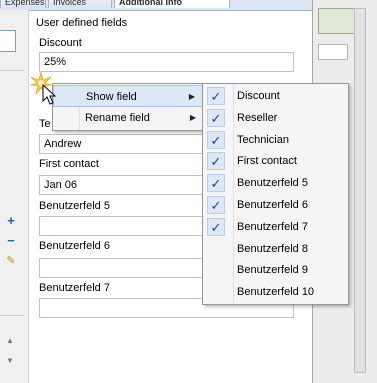 The height and width of the screenshot is (383, 377). Describe the element at coordinates (111, 97) in the screenshot. I see `menu-item-label: Show field` at that location.